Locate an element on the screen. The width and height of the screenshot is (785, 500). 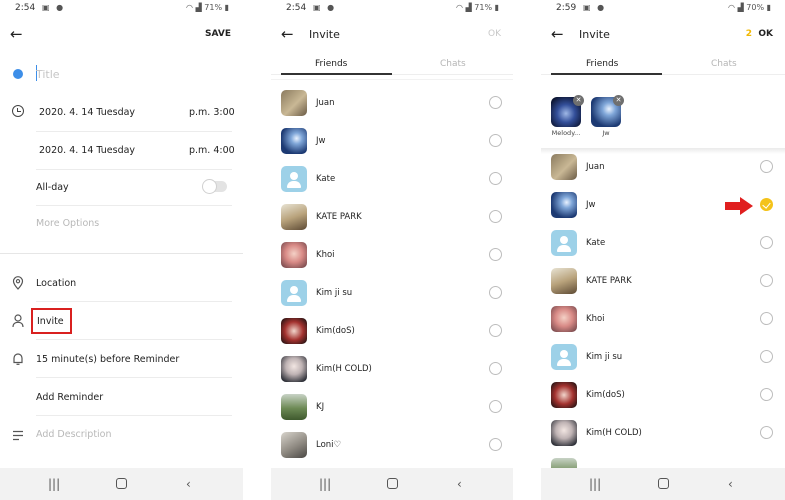
friend-name: Kim(doS) is located at coordinates (335, 331).